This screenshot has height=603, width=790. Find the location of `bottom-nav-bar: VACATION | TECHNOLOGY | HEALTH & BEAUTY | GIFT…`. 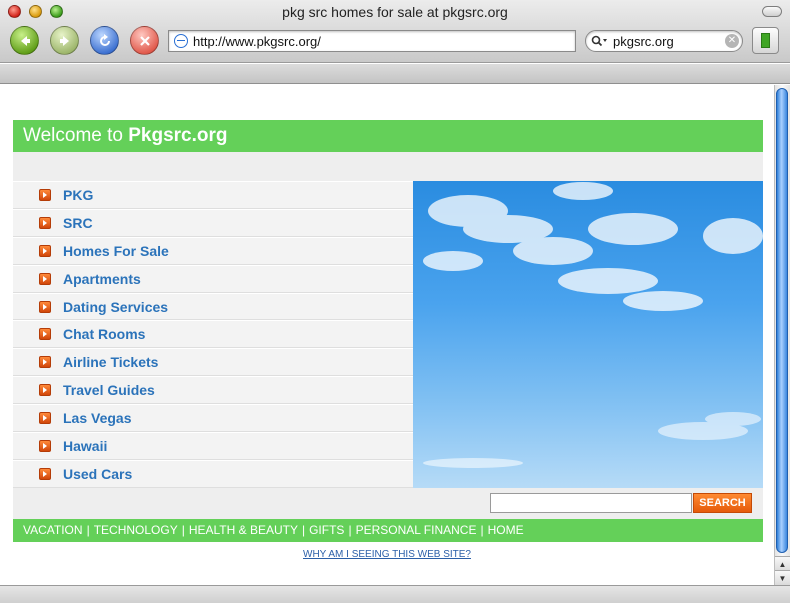

bottom-nav-bar: VACATION | TECHNOLOGY | HEALTH & BEAUTY | GIFT… is located at coordinates (388, 530).